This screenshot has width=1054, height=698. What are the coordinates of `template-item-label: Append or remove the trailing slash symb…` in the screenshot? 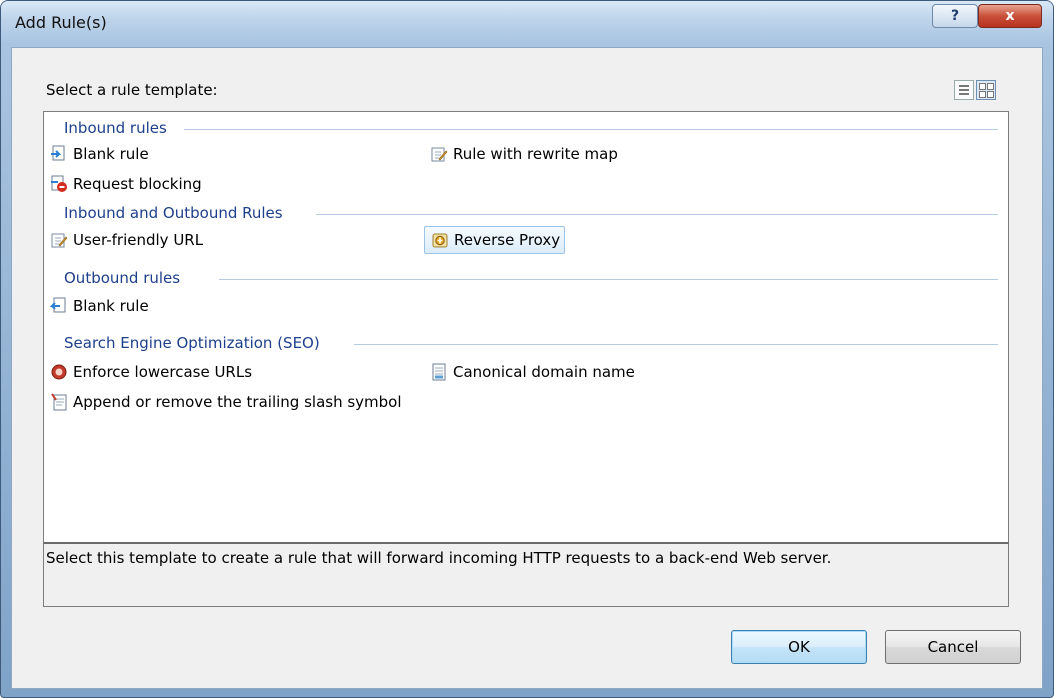 It's located at (237, 402).